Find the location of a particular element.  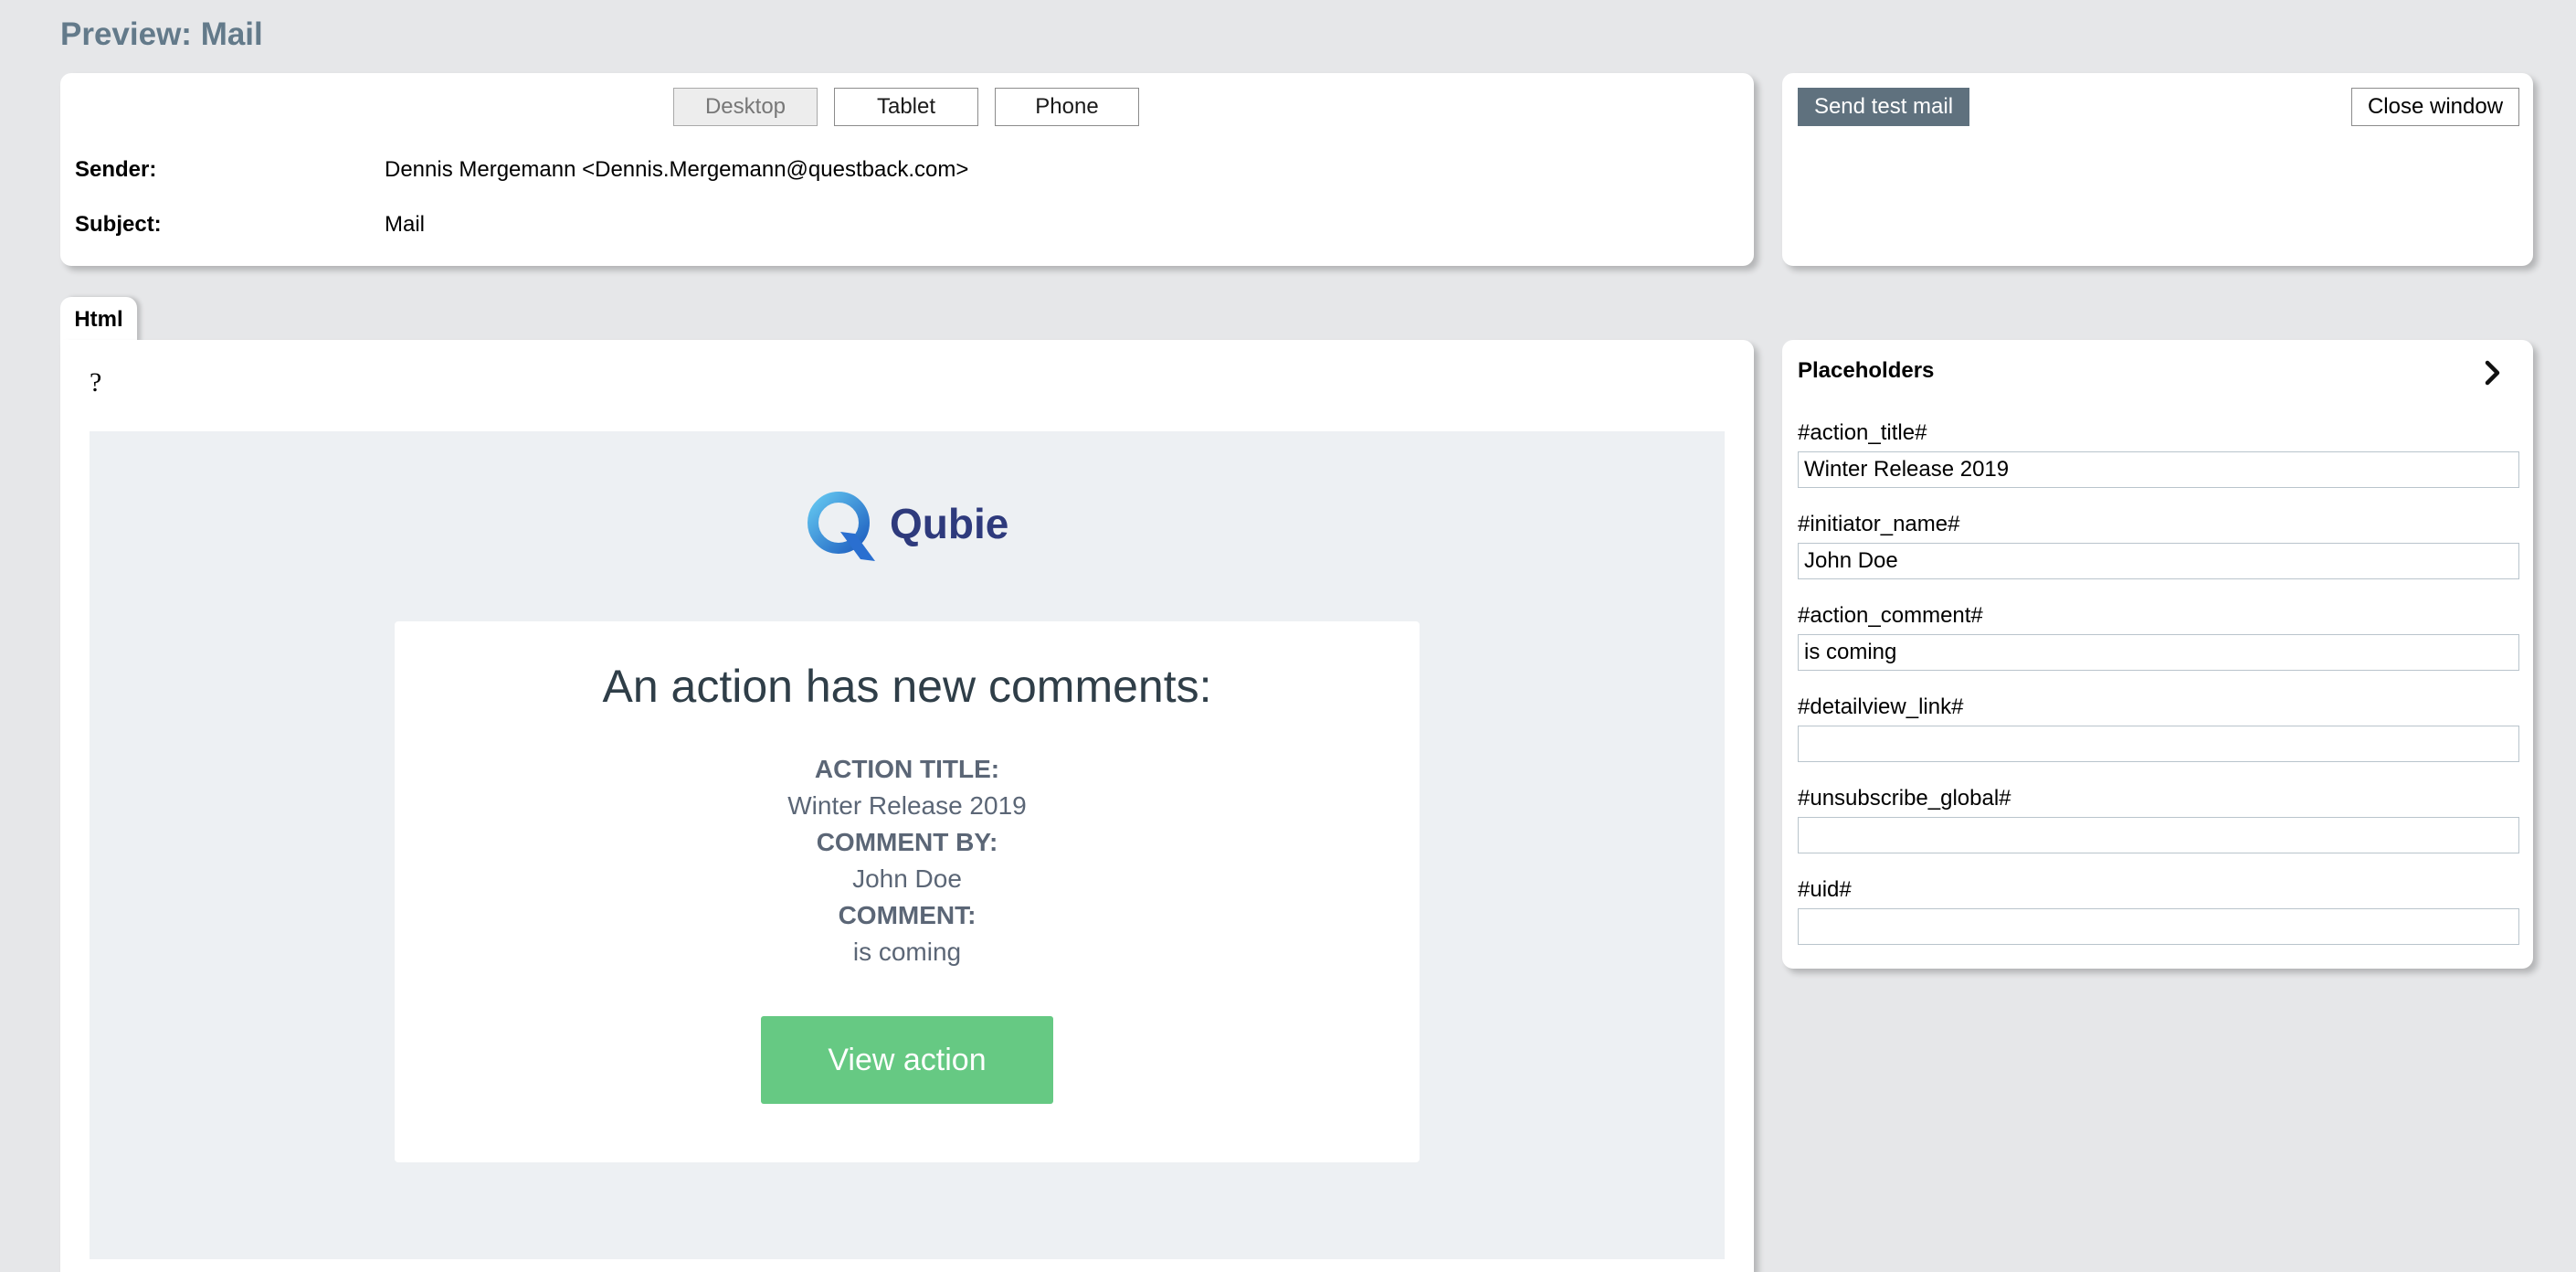

unknown-character: ? is located at coordinates (96, 382).